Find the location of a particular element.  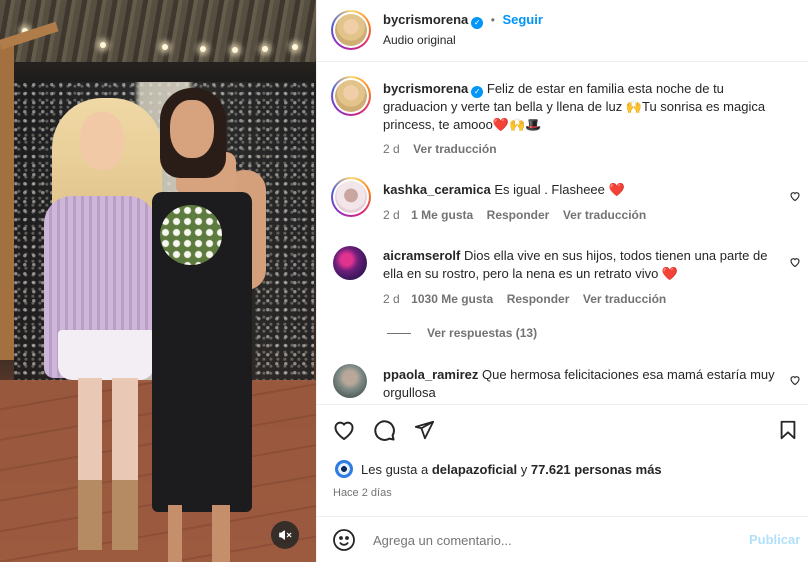

comment-likes: 1030 Me gusta is located at coordinates (452, 299).